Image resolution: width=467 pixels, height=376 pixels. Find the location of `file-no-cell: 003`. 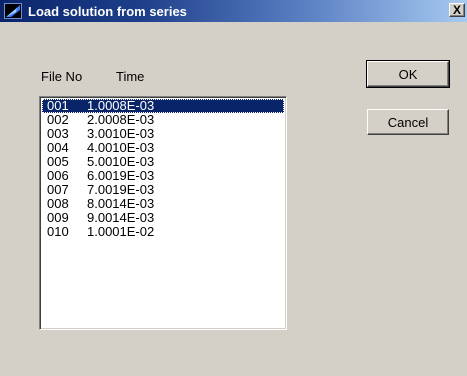

file-no-cell: 003 is located at coordinates (58, 133).